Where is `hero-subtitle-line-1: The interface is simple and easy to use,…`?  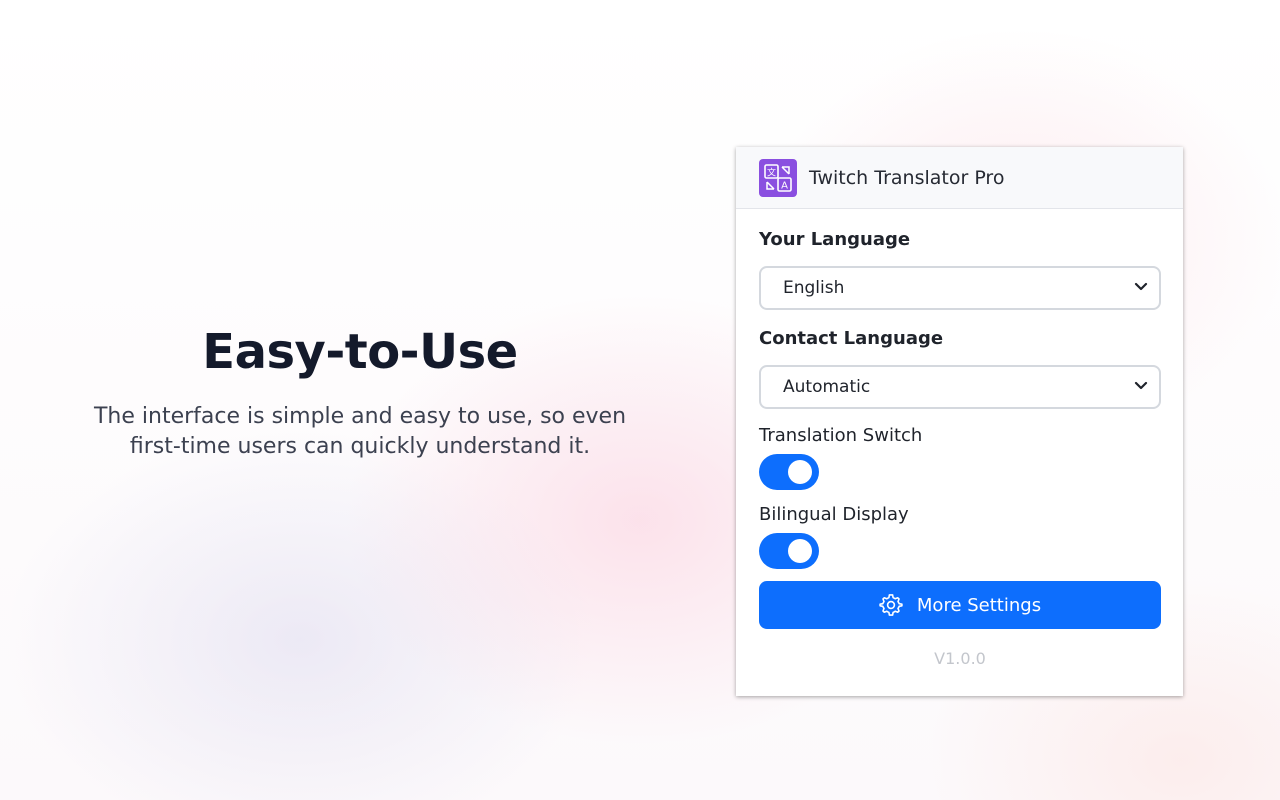 hero-subtitle-line-1: The interface is simple and easy to use,… is located at coordinates (360, 416).